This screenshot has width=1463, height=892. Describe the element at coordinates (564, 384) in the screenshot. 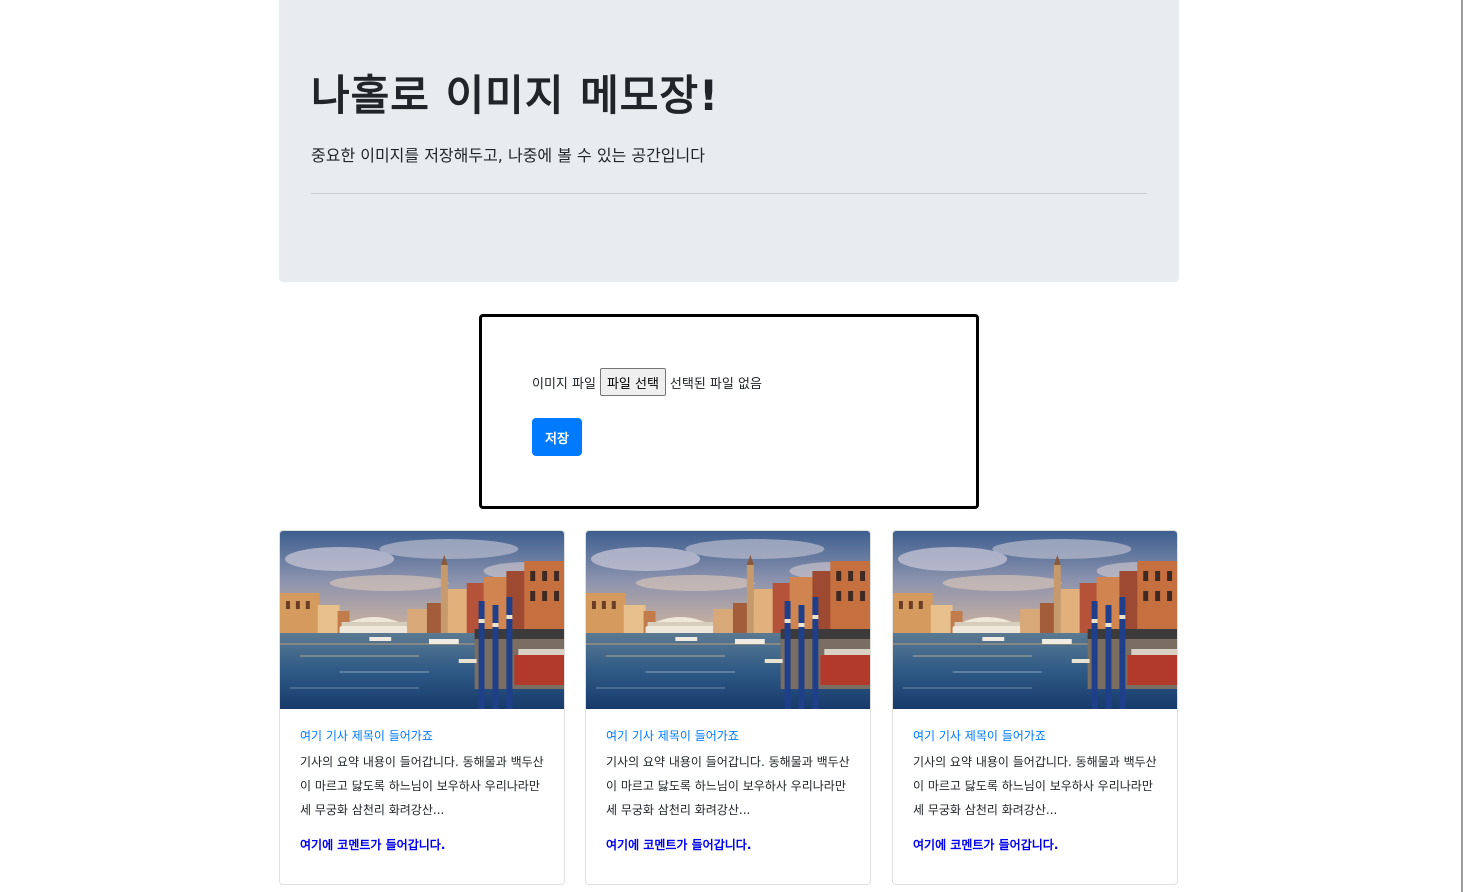

I see `file-input-label: 이미지 파일` at that location.